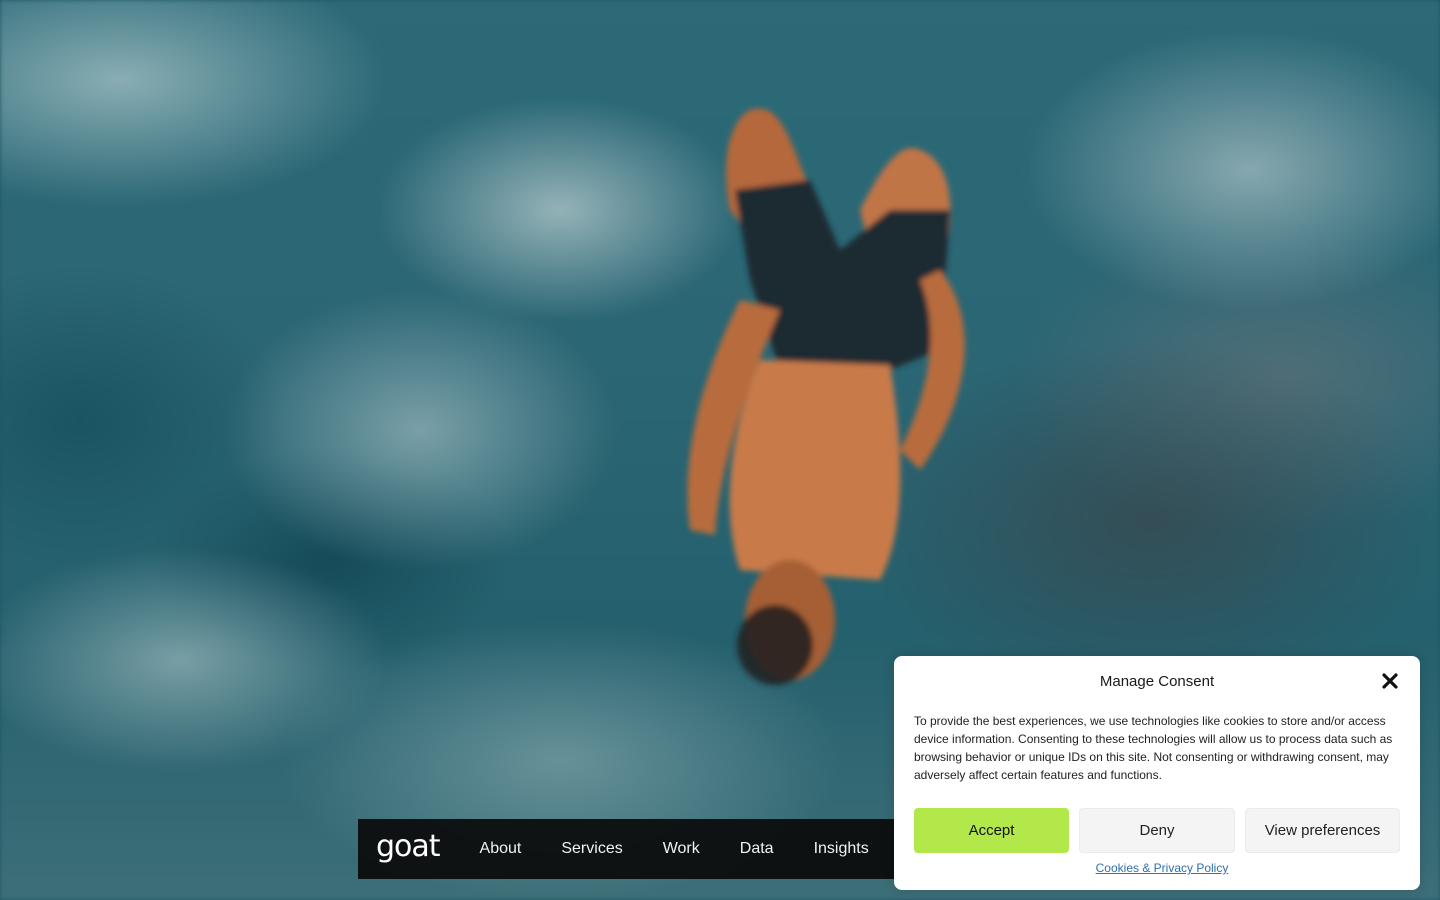 The image size is (1440, 900). Describe the element at coordinates (841, 849) in the screenshot. I see `nav-link-insights: Insights` at that location.